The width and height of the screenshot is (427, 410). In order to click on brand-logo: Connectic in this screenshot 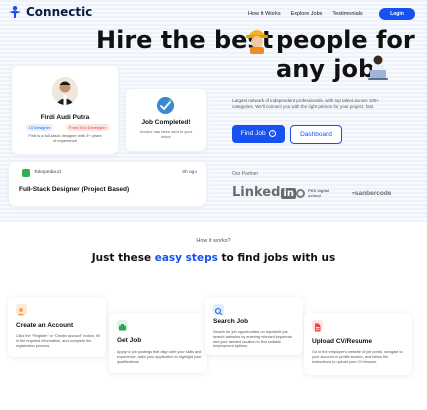, I will do `click(50, 12)`.